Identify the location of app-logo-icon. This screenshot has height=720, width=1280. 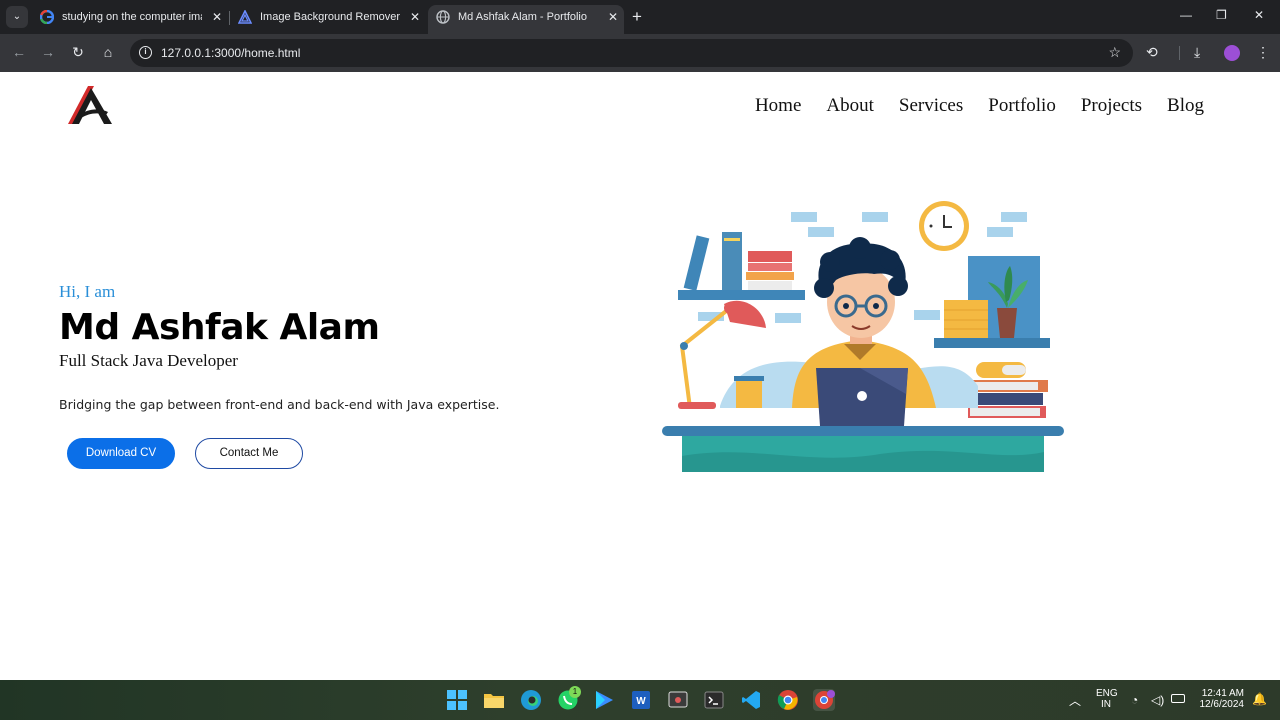
(245, 17).